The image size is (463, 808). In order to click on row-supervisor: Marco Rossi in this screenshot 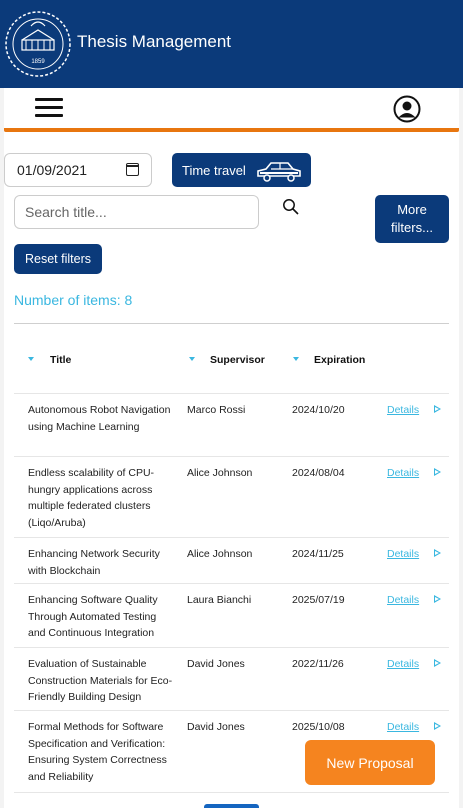, I will do `click(216, 410)`.